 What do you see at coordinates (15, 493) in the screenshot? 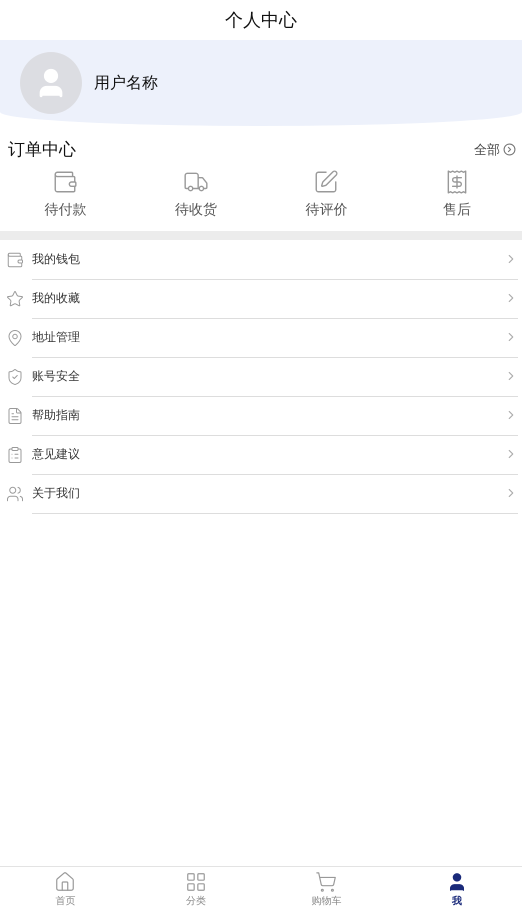
I see `people-icon` at bounding box center [15, 493].